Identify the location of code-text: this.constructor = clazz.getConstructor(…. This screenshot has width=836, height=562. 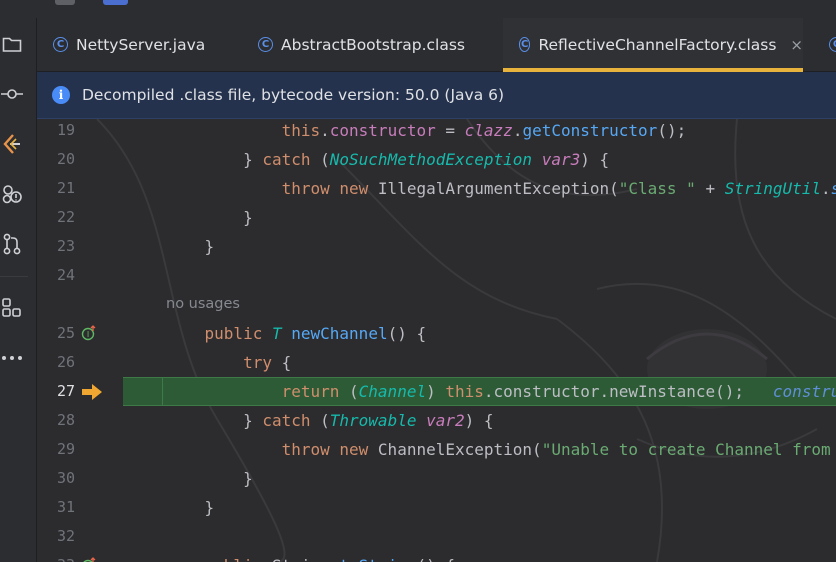
(426, 132).